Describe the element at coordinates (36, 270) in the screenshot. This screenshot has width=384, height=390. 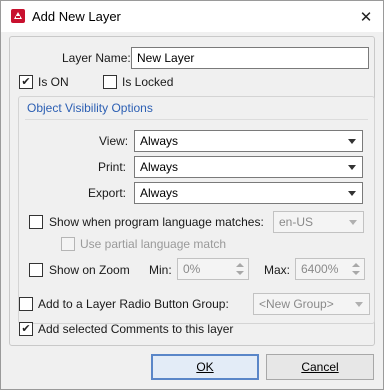
I see `show-on-zoom-checkbox` at that location.